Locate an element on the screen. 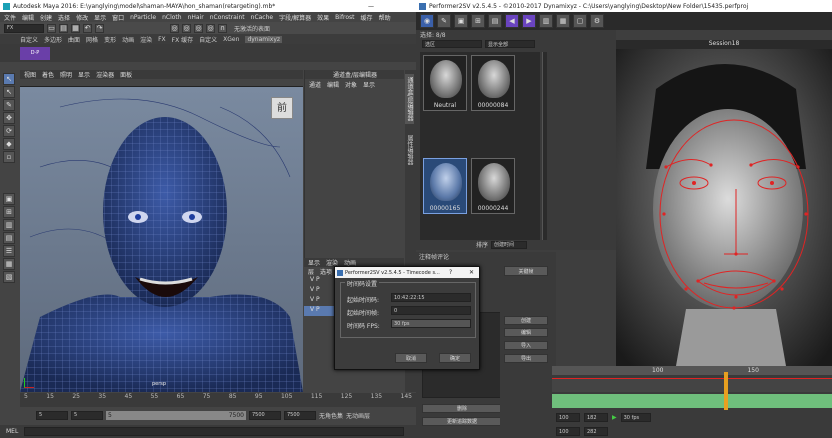  save-scene-icon: ▦ is located at coordinates (75, 28).